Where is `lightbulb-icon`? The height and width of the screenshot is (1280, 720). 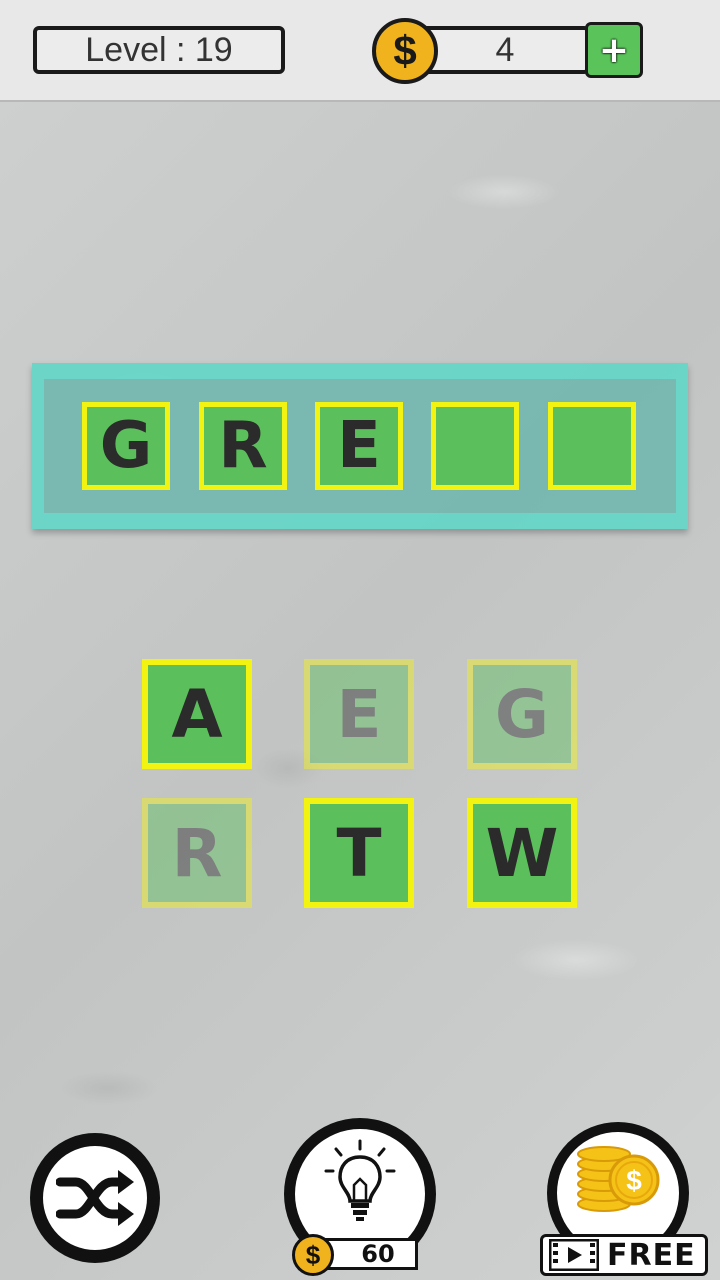
lightbulb-icon is located at coordinates (360, 1180).